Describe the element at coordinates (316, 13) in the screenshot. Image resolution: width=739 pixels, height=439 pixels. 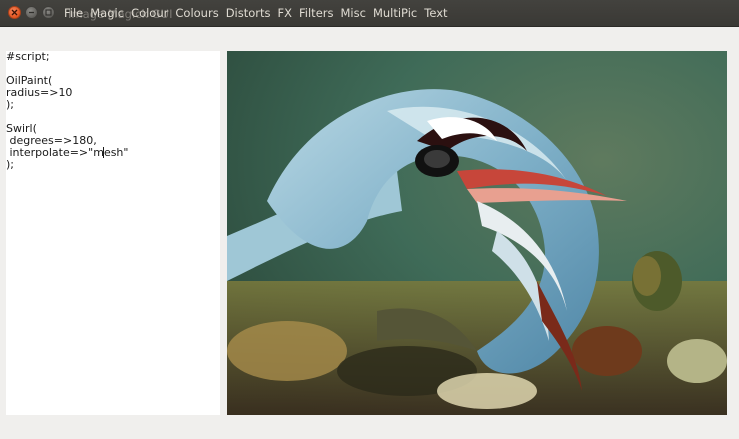
I see `menu-filters: Filters` at that location.